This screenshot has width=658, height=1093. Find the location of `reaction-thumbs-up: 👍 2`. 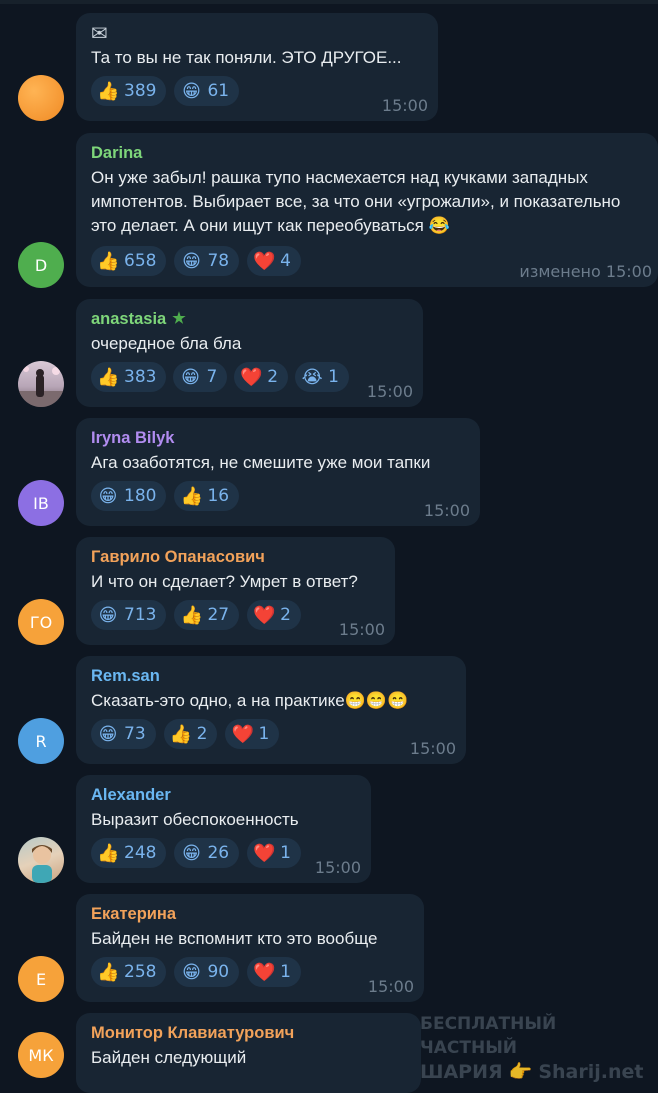

reaction-thumbs-up: 👍 2 is located at coordinates (190, 734).